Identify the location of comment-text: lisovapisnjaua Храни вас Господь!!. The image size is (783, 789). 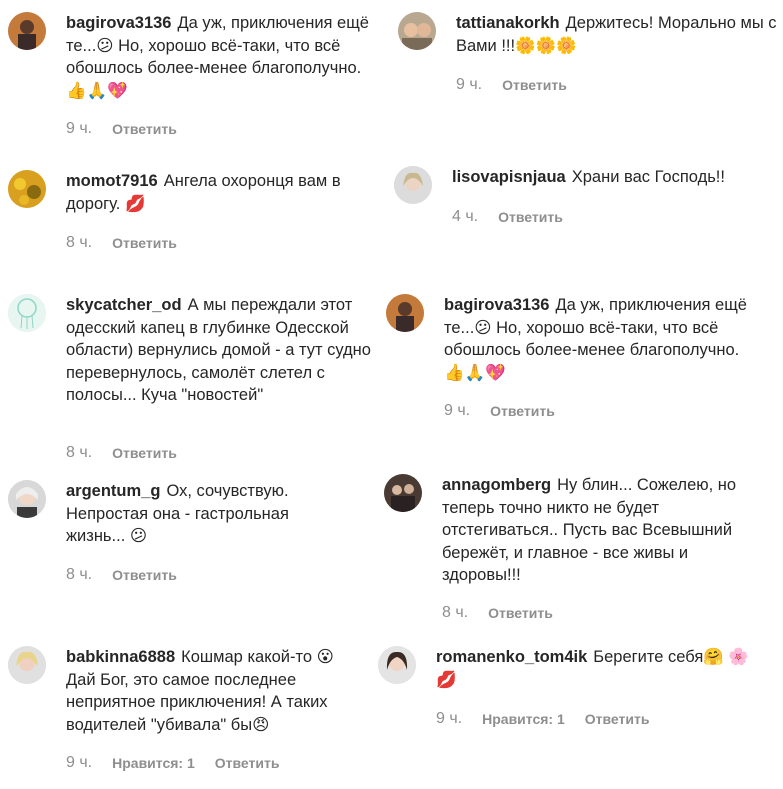
(617, 177).